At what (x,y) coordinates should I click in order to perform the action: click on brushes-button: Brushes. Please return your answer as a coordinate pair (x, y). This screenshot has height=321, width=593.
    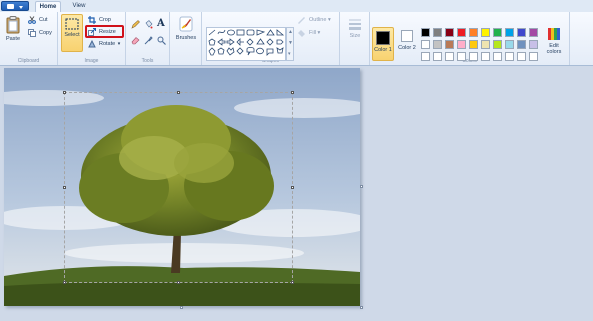
    Looking at the image, I should click on (186, 28).